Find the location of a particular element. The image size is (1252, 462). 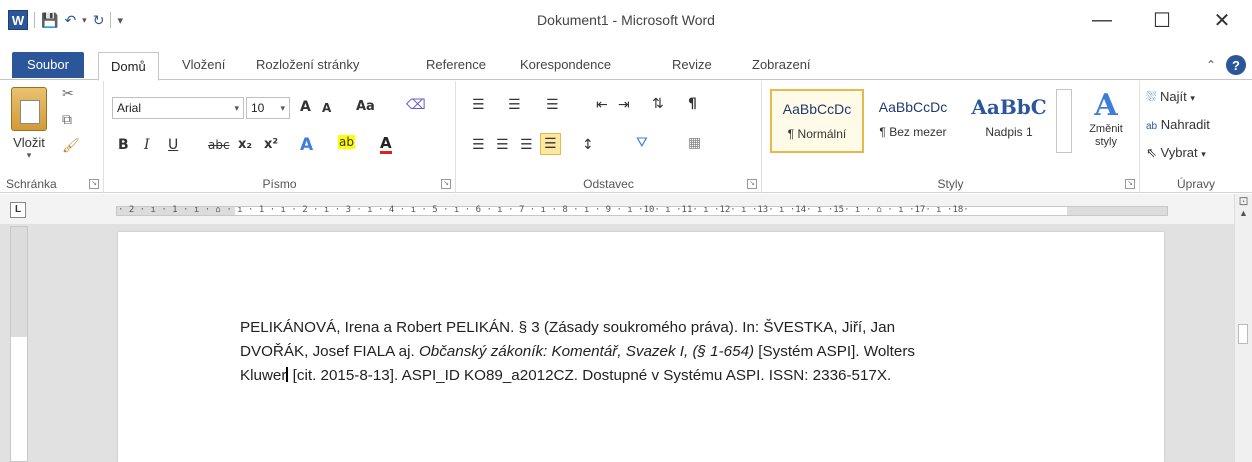

align-center-icon: ☰ is located at coordinates (502, 145).